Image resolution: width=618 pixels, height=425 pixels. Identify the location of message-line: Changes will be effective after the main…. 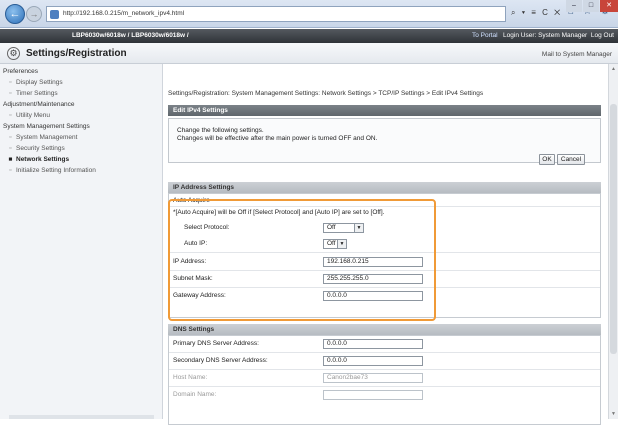
(277, 138).